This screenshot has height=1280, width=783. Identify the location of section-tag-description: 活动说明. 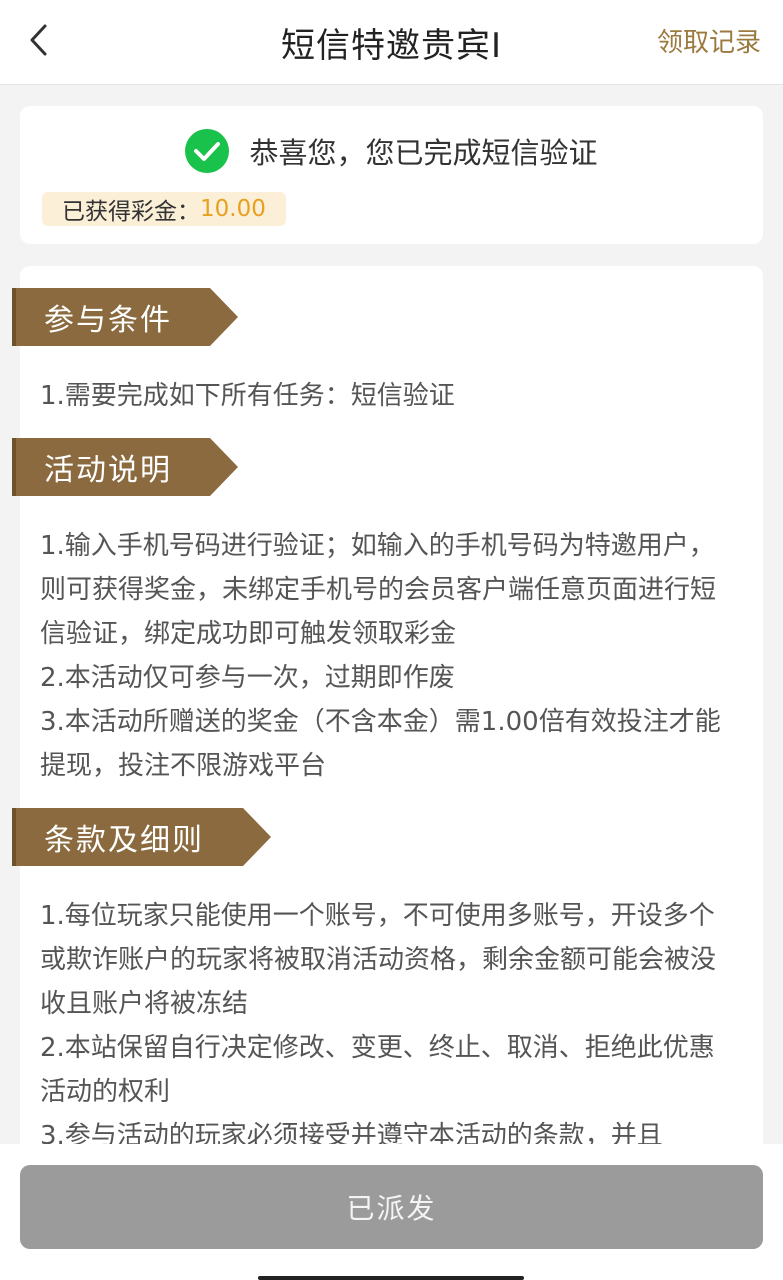
(125, 467).